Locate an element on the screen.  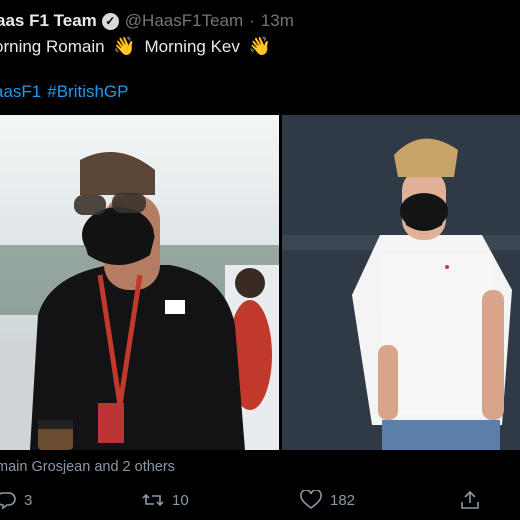
tweet-header: aas F1 Team ✓ @HaasF1Team · 13m is located at coordinates (147, 21).